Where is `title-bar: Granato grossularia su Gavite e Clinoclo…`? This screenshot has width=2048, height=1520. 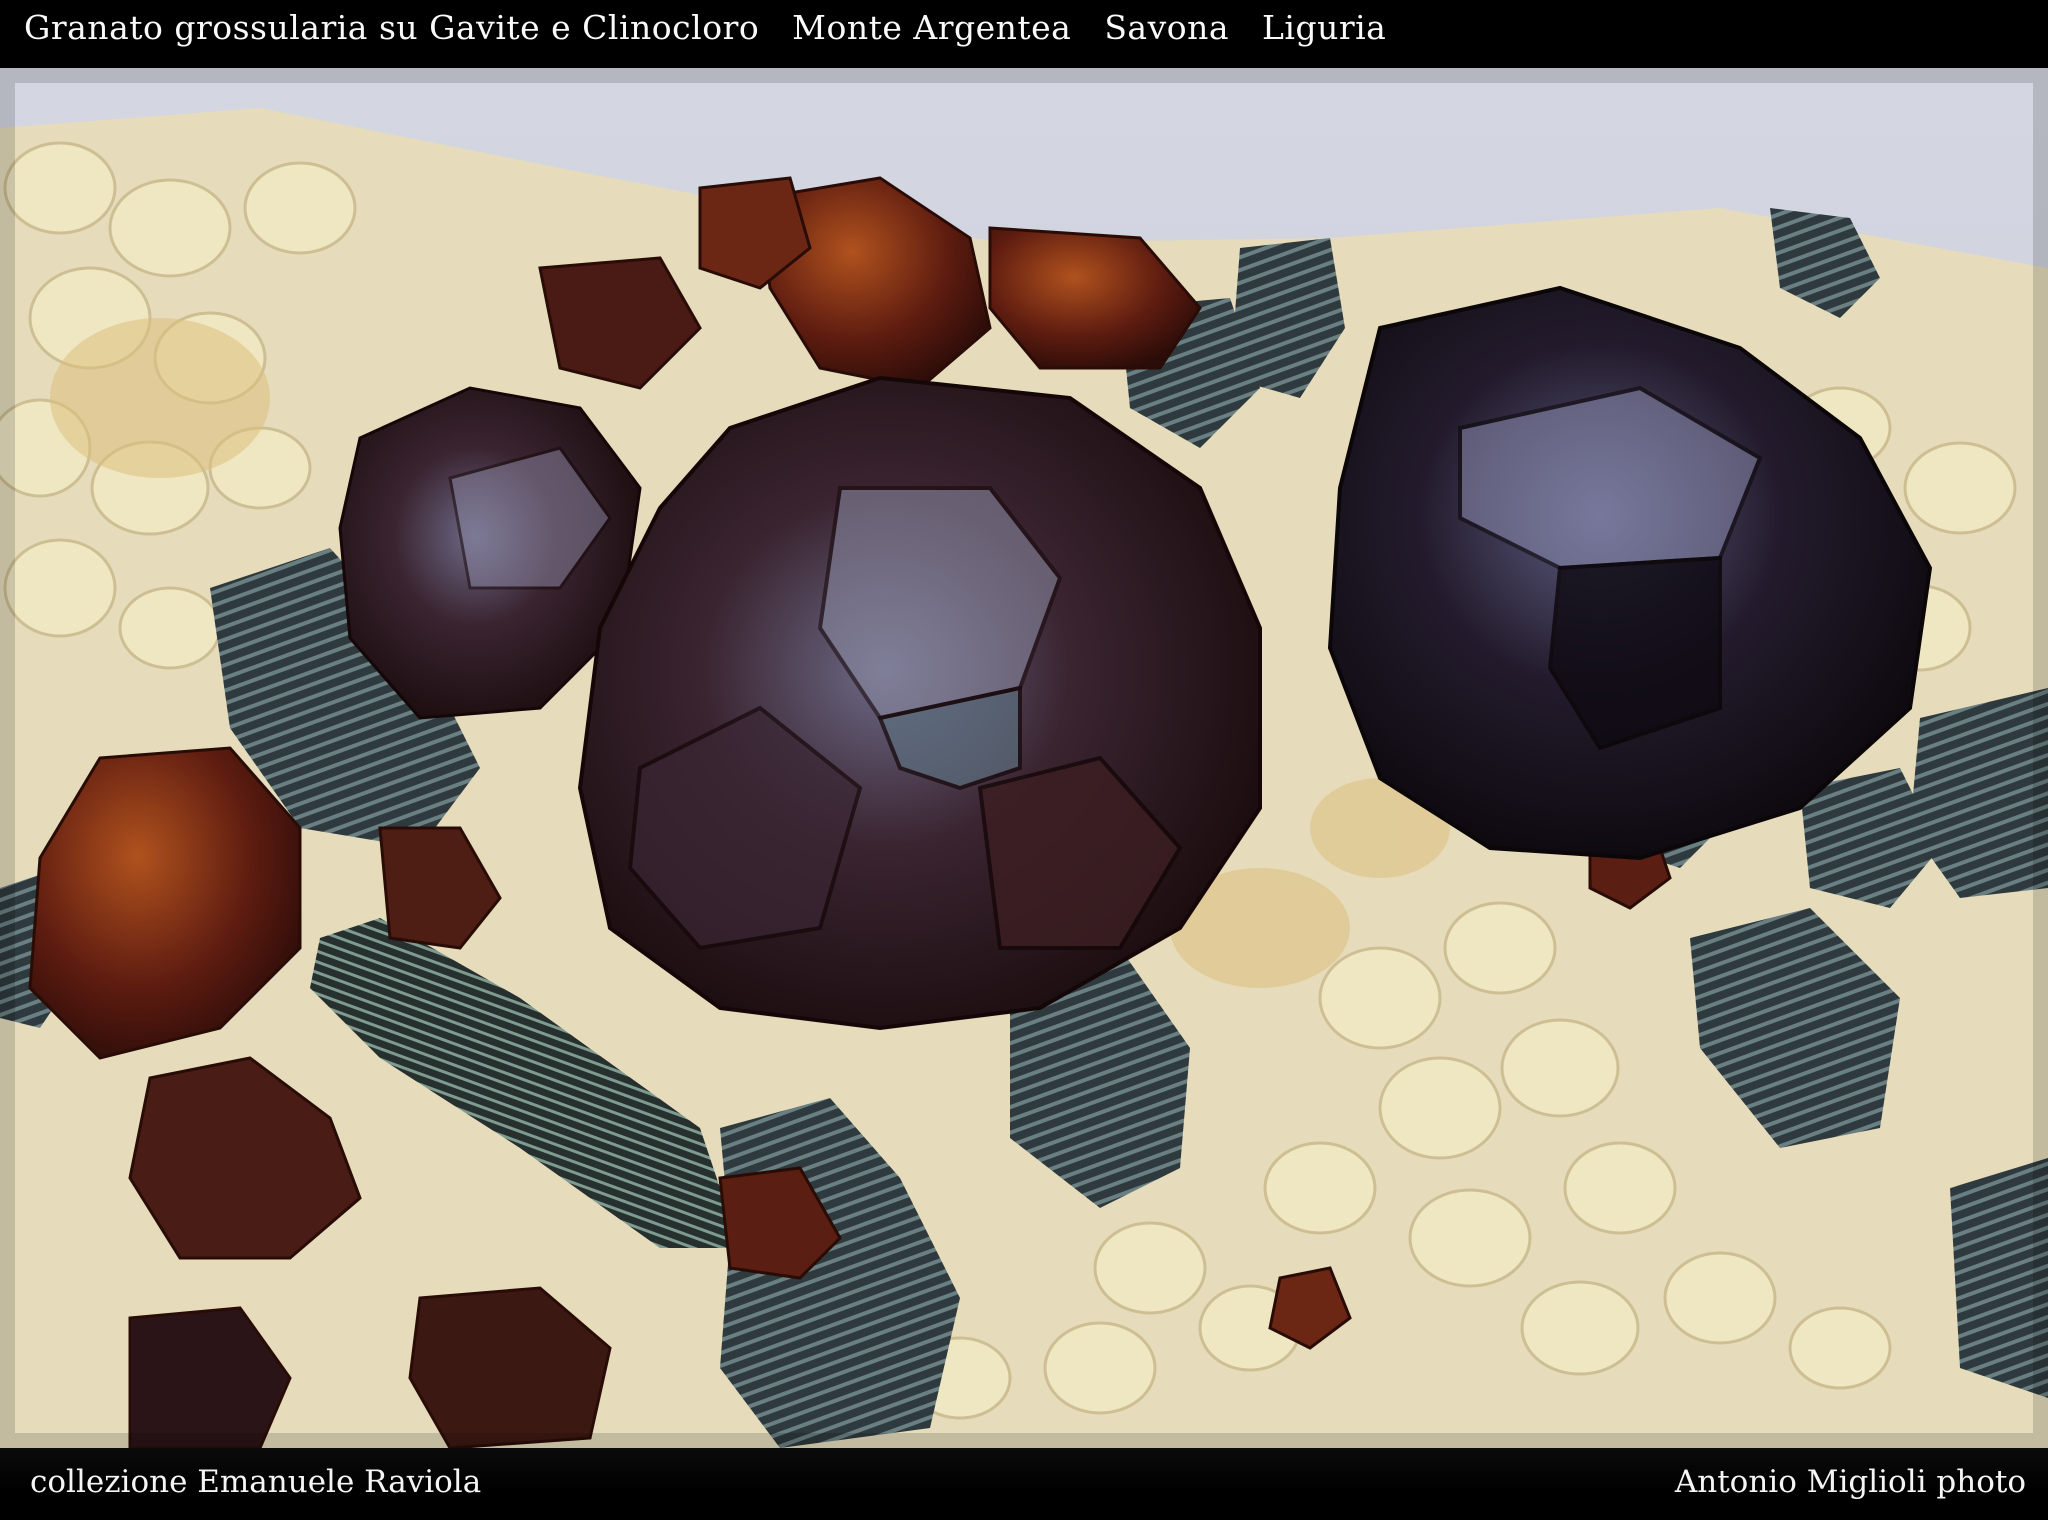 title-bar: Granato grossularia su Gavite e Clinoclo… is located at coordinates (1024, 34).